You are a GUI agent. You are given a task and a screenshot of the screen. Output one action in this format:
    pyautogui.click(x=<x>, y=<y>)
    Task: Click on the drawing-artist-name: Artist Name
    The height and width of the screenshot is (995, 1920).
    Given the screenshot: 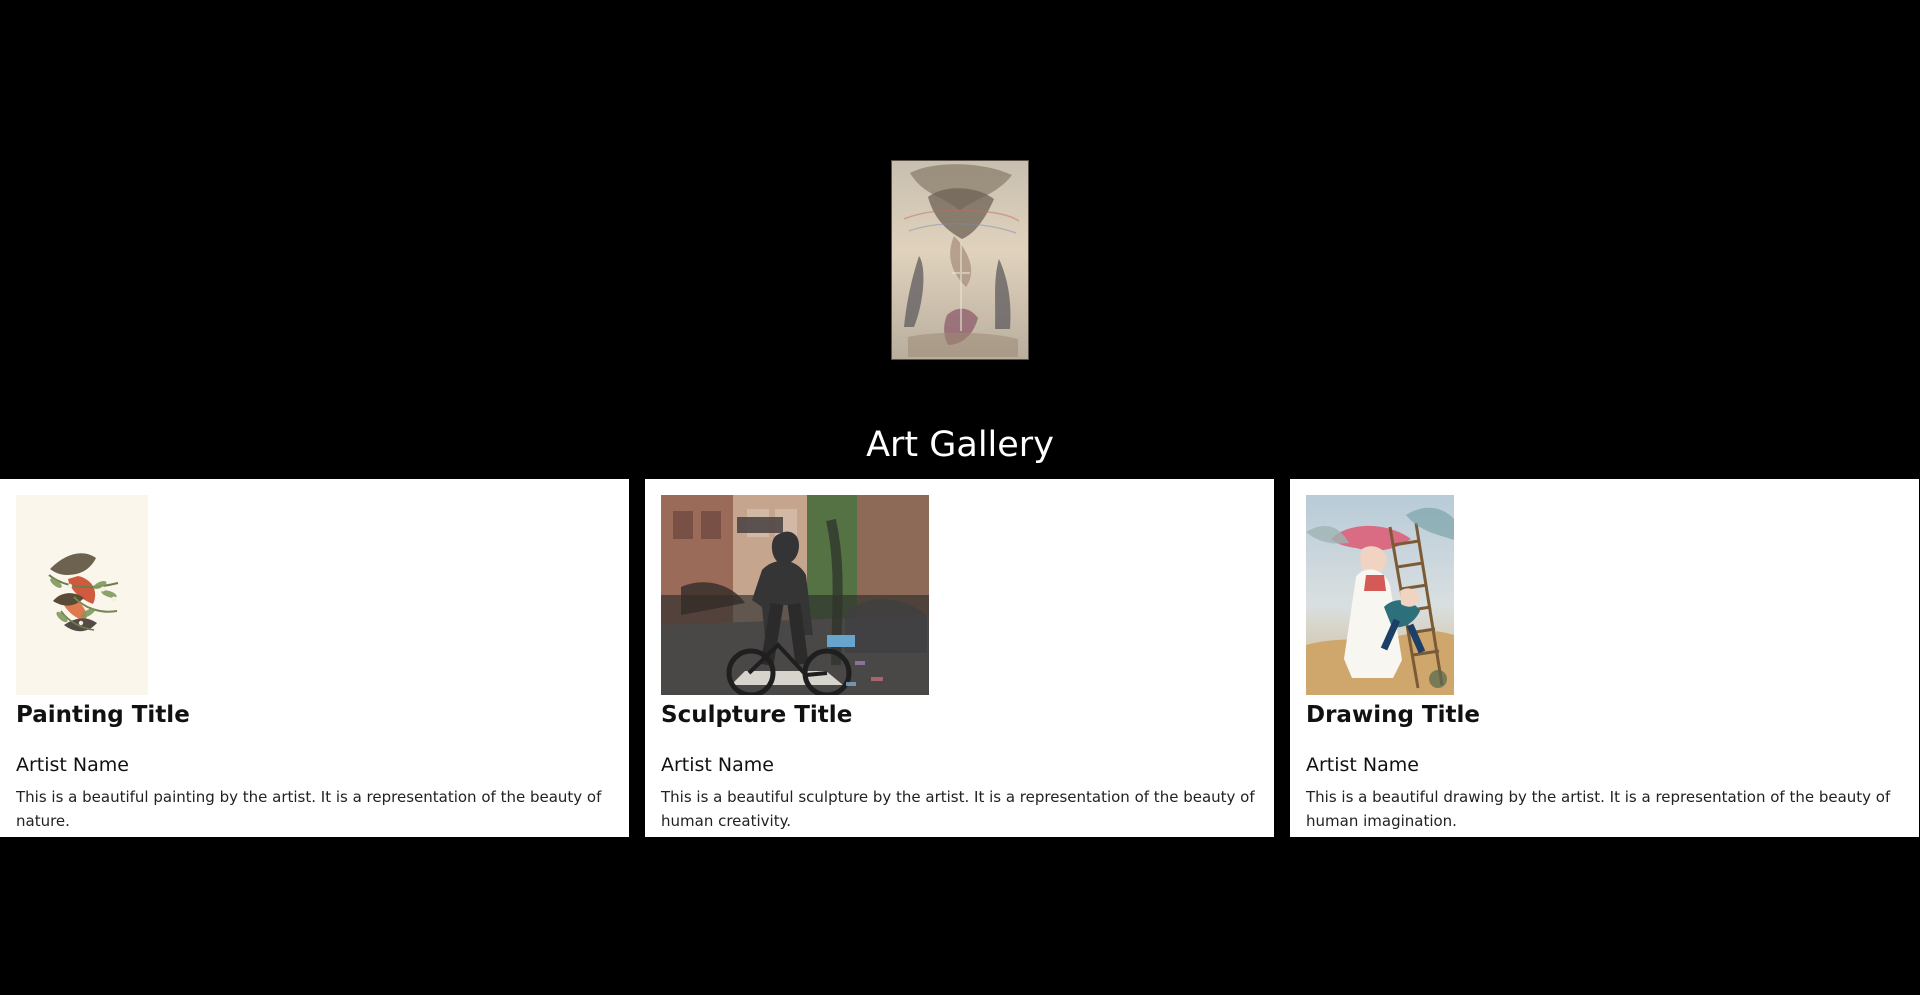 What is the action you would take?
    pyautogui.click(x=1362, y=765)
    